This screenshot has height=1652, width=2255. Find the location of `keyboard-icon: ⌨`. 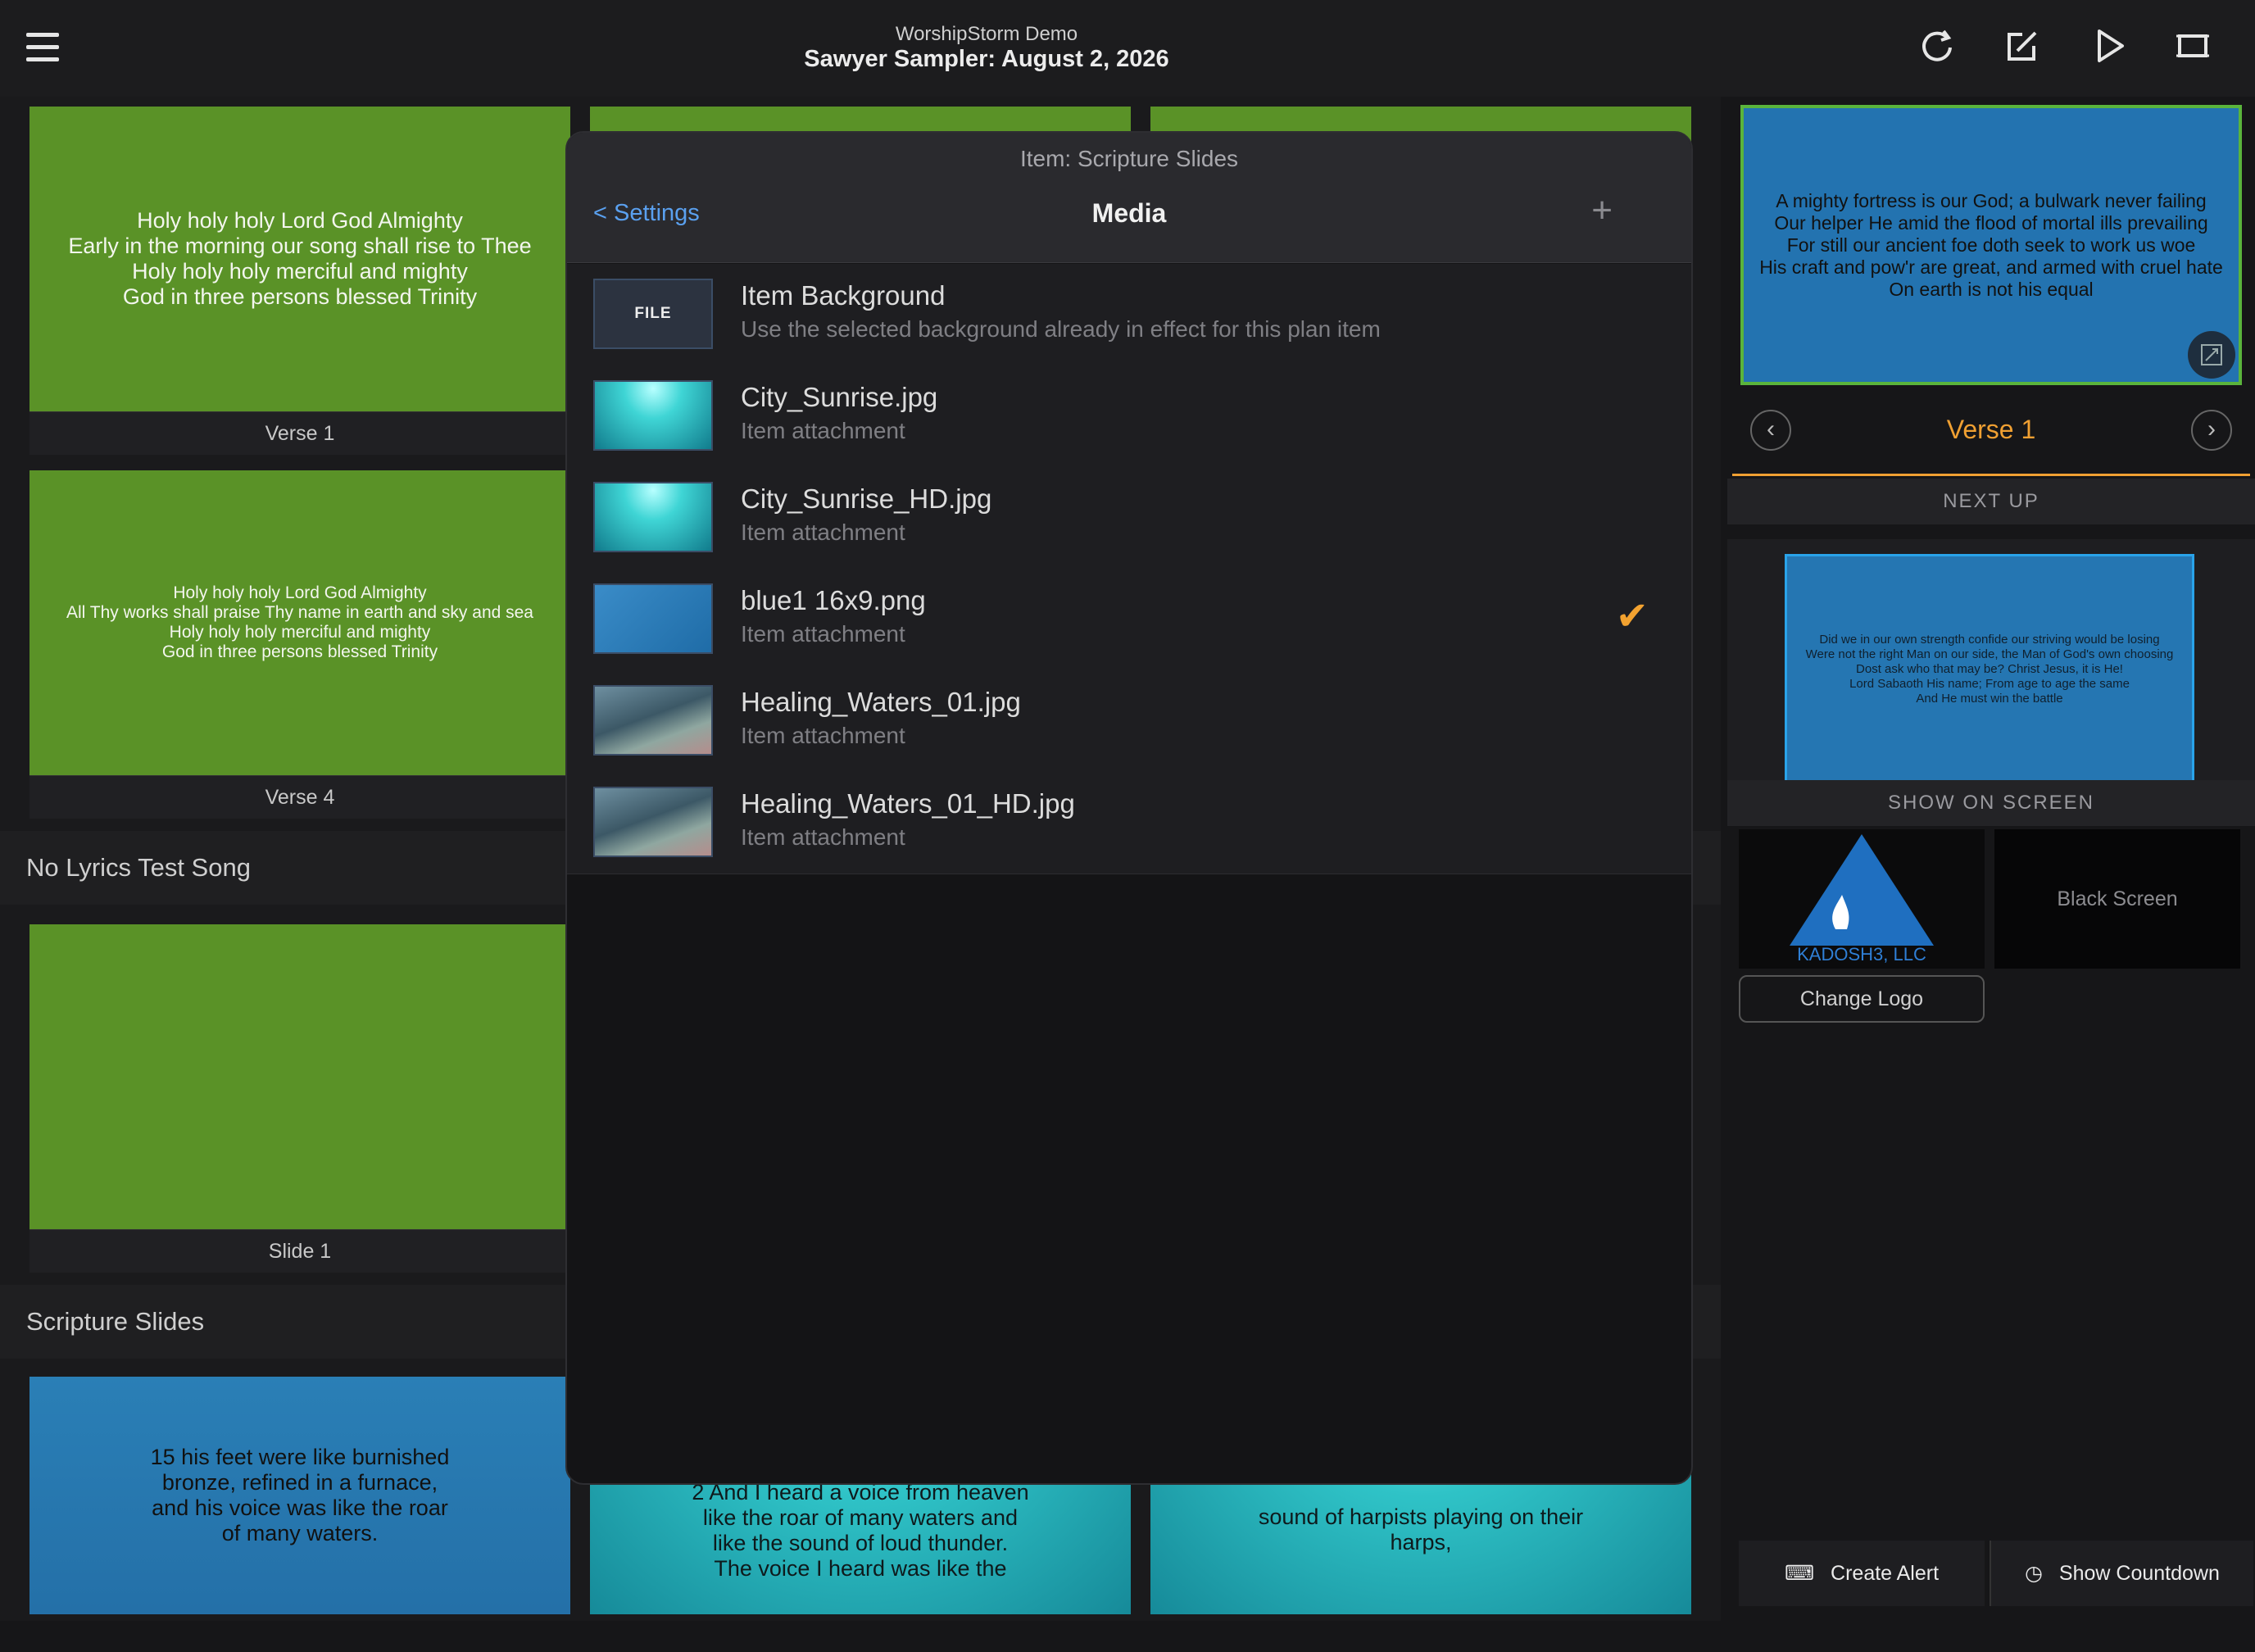

keyboard-icon: ⌨ is located at coordinates (1799, 1573).